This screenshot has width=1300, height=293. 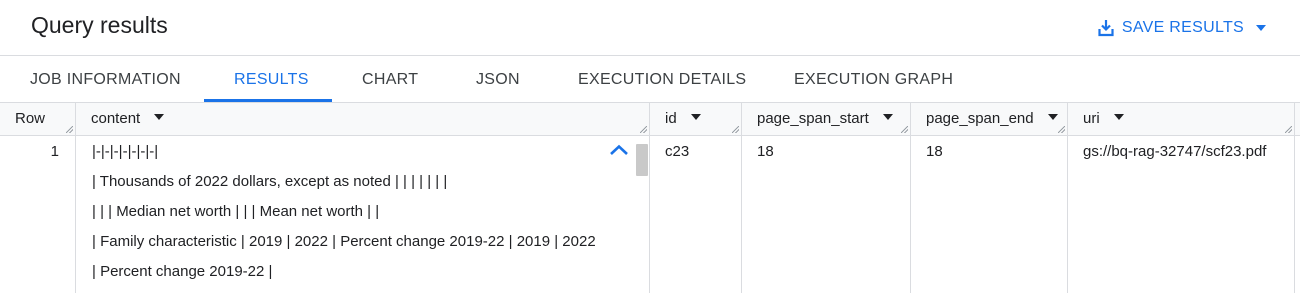 I want to click on id-cell: c23, so click(x=696, y=214).